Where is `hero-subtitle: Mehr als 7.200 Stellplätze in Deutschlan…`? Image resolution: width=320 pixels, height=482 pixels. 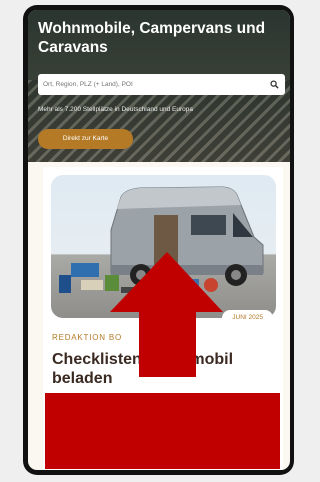
hero-subtitle: Mehr als 7.200 Stellplätze in Deutschlan… is located at coordinates (116, 109).